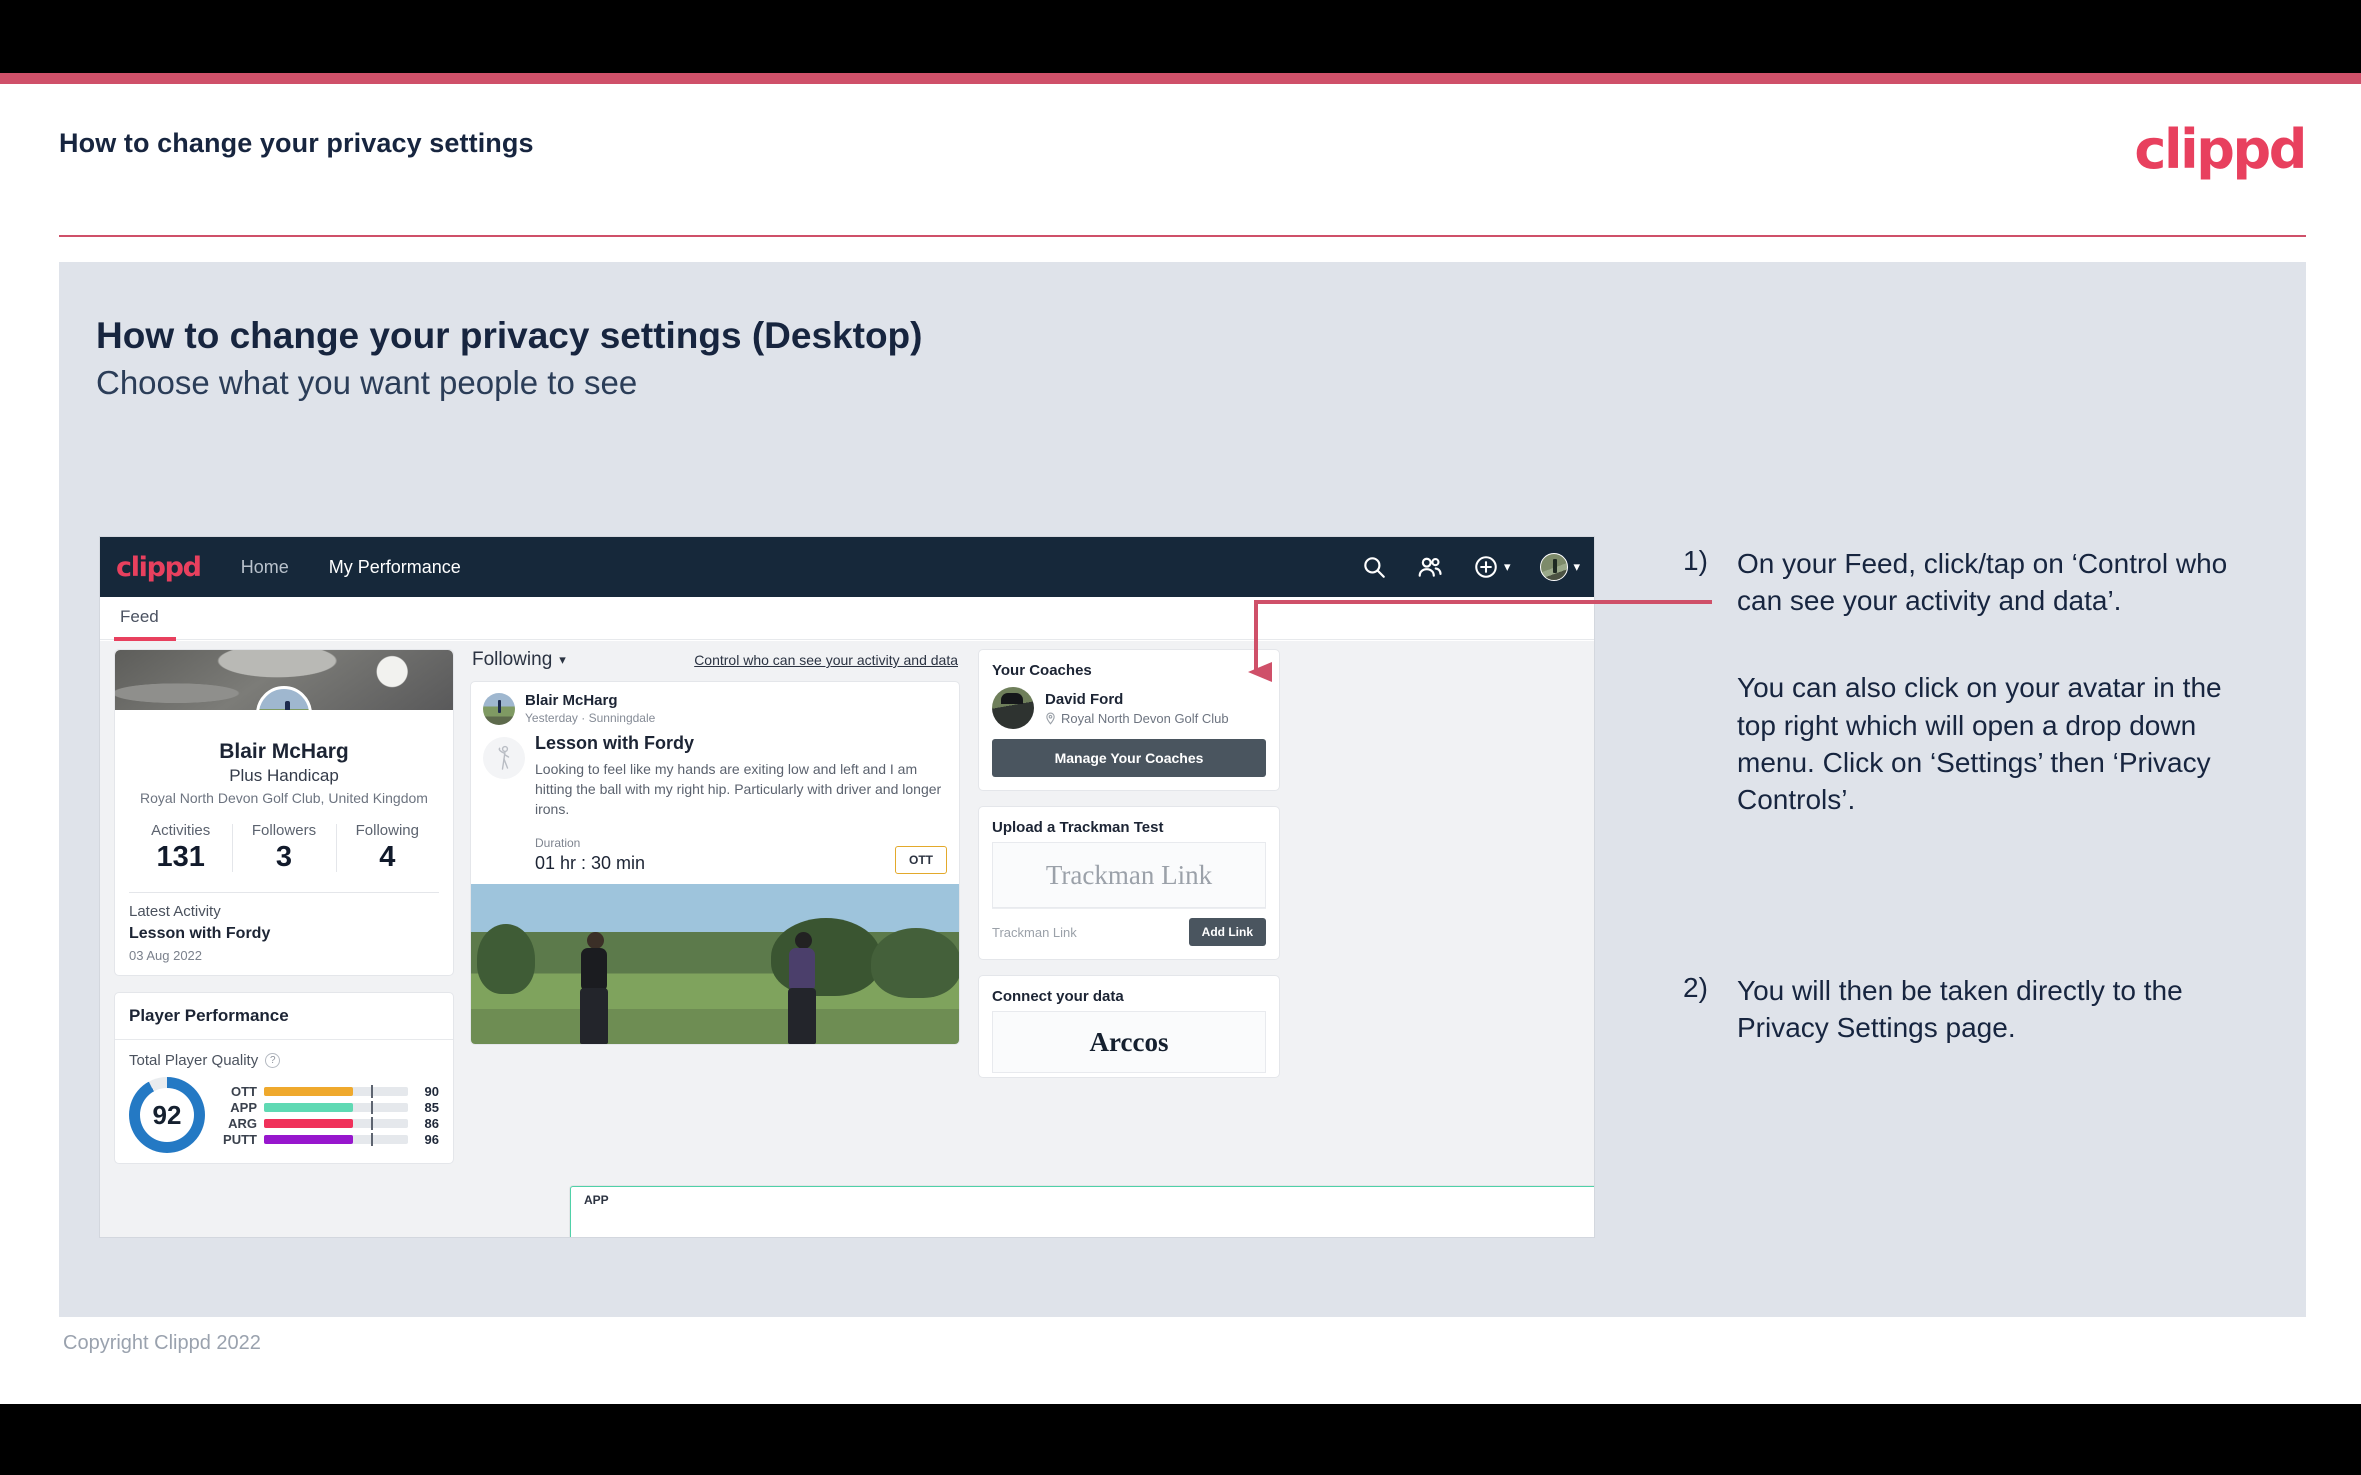 The image size is (2361, 1475). Describe the element at coordinates (1034, 932) in the screenshot. I see `trackman-link-input: Trackman Link` at that location.